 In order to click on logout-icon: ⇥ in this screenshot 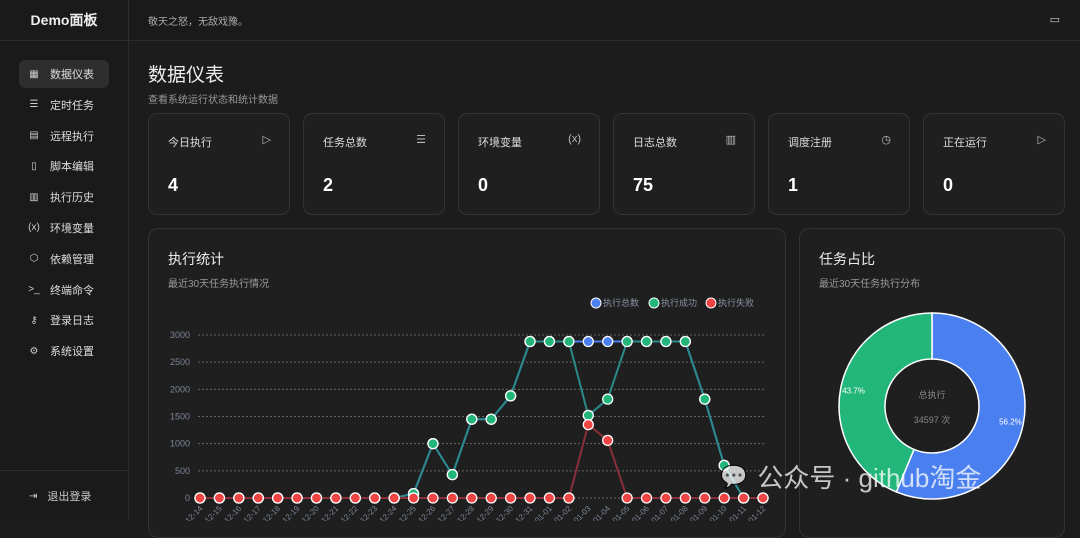, I will do `click(33, 496)`.